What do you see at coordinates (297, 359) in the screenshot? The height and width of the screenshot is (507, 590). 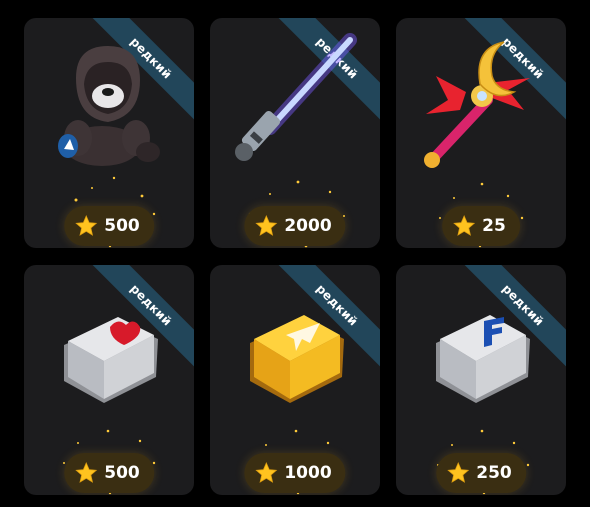 I see `gold-plane-keycap-icon` at bounding box center [297, 359].